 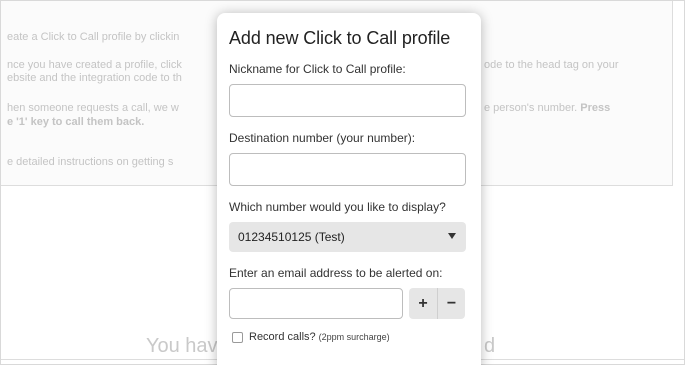 What do you see at coordinates (317, 69) in the screenshot?
I see `nickname-label: Nickname for Click to Call profile:` at bounding box center [317, 69].